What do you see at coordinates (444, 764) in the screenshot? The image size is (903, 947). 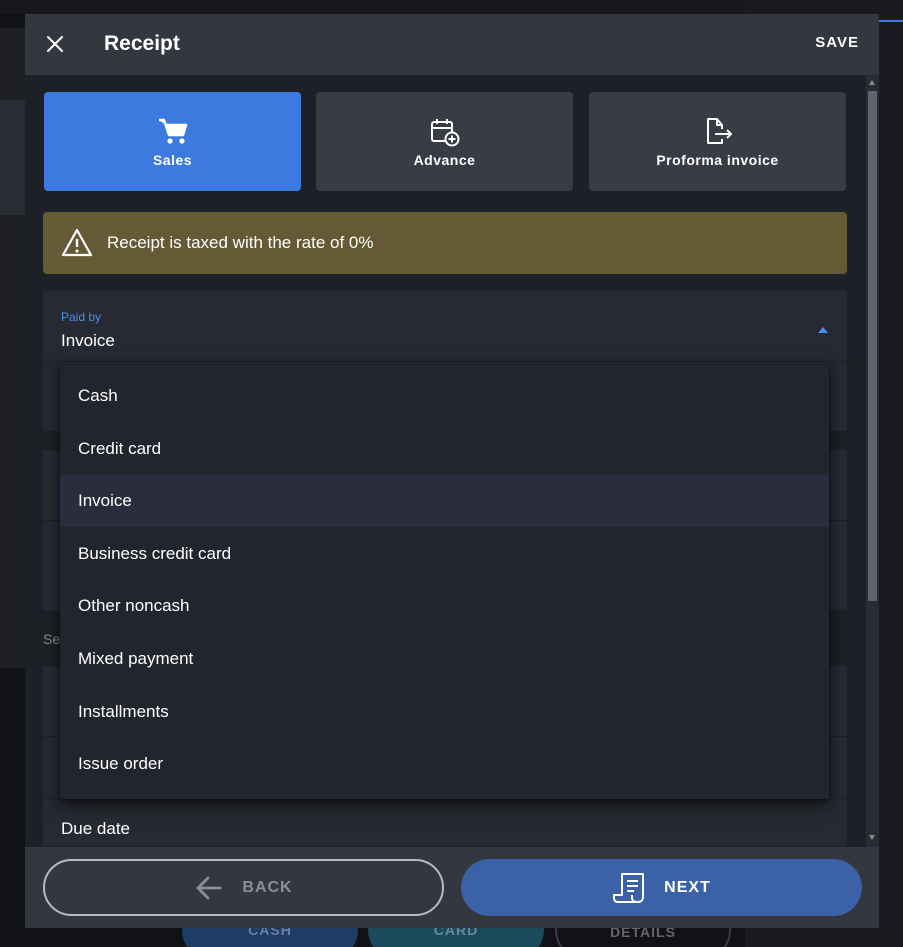 I see `dropdown-option-issue-order: Issue order` at bounding box center [444, 764].